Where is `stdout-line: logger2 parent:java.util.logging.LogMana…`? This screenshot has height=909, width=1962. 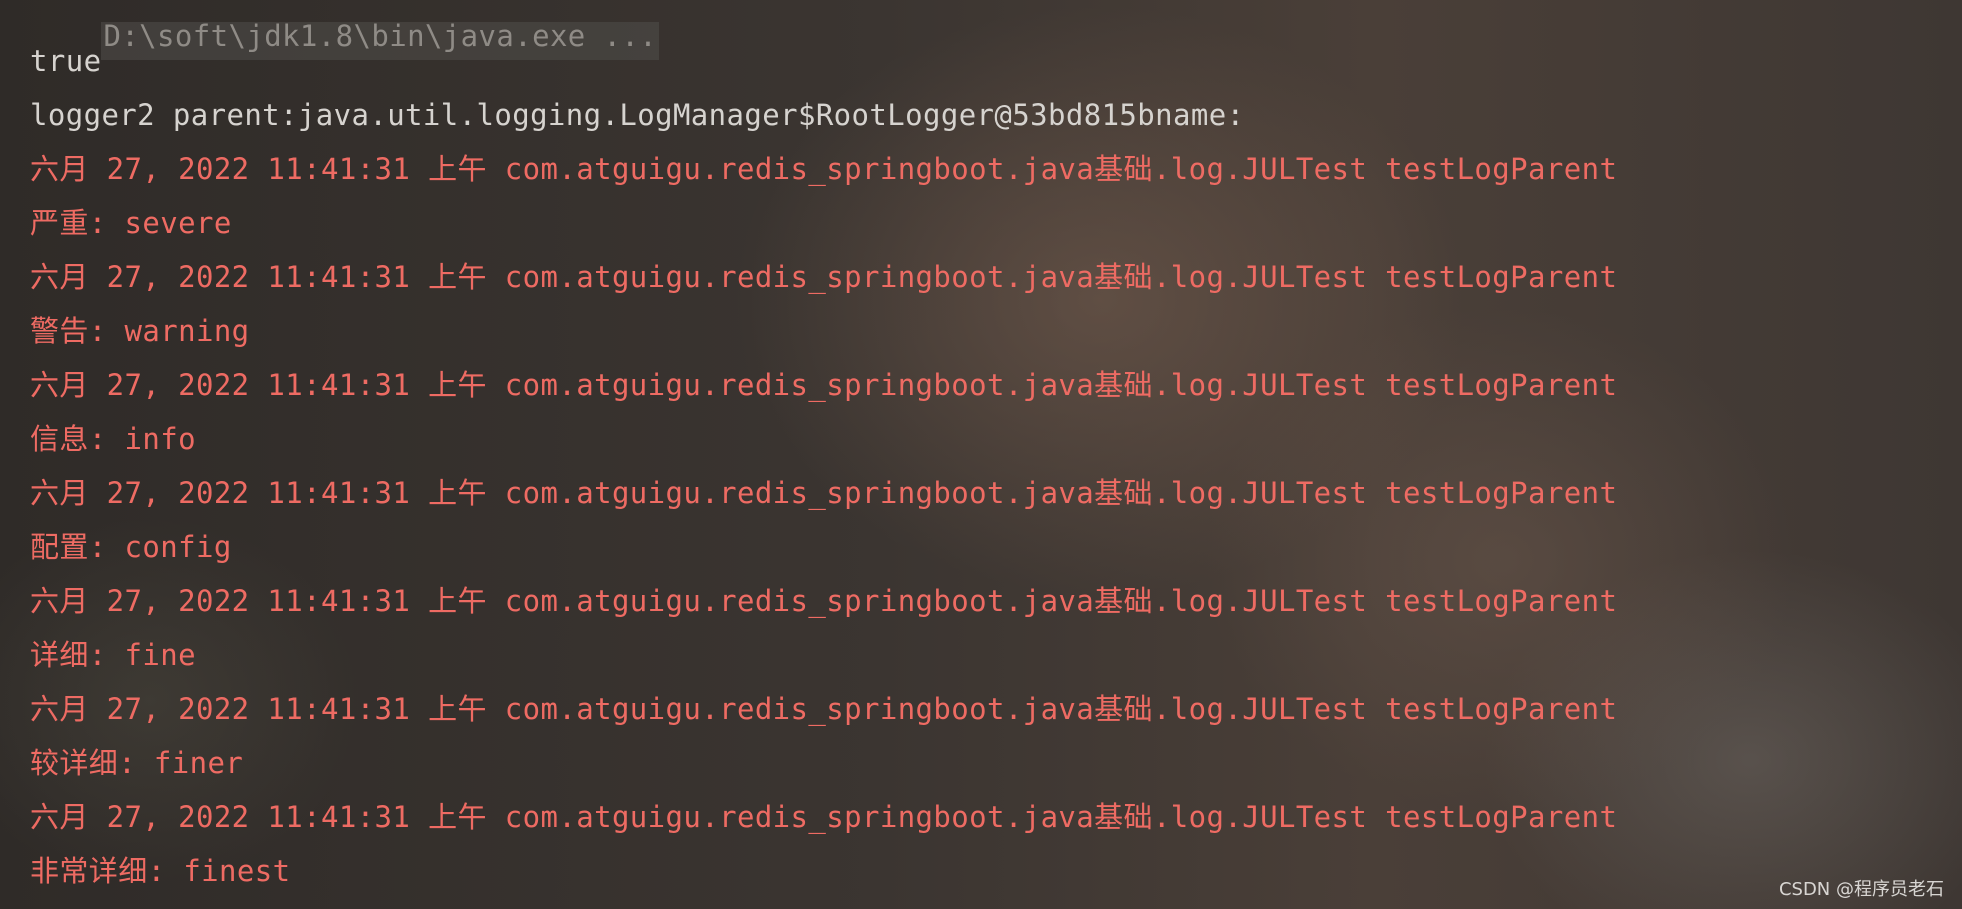 stdout-line: logger2 parent:java.util.logging.LogMana… is located at coordinates (637, 115).